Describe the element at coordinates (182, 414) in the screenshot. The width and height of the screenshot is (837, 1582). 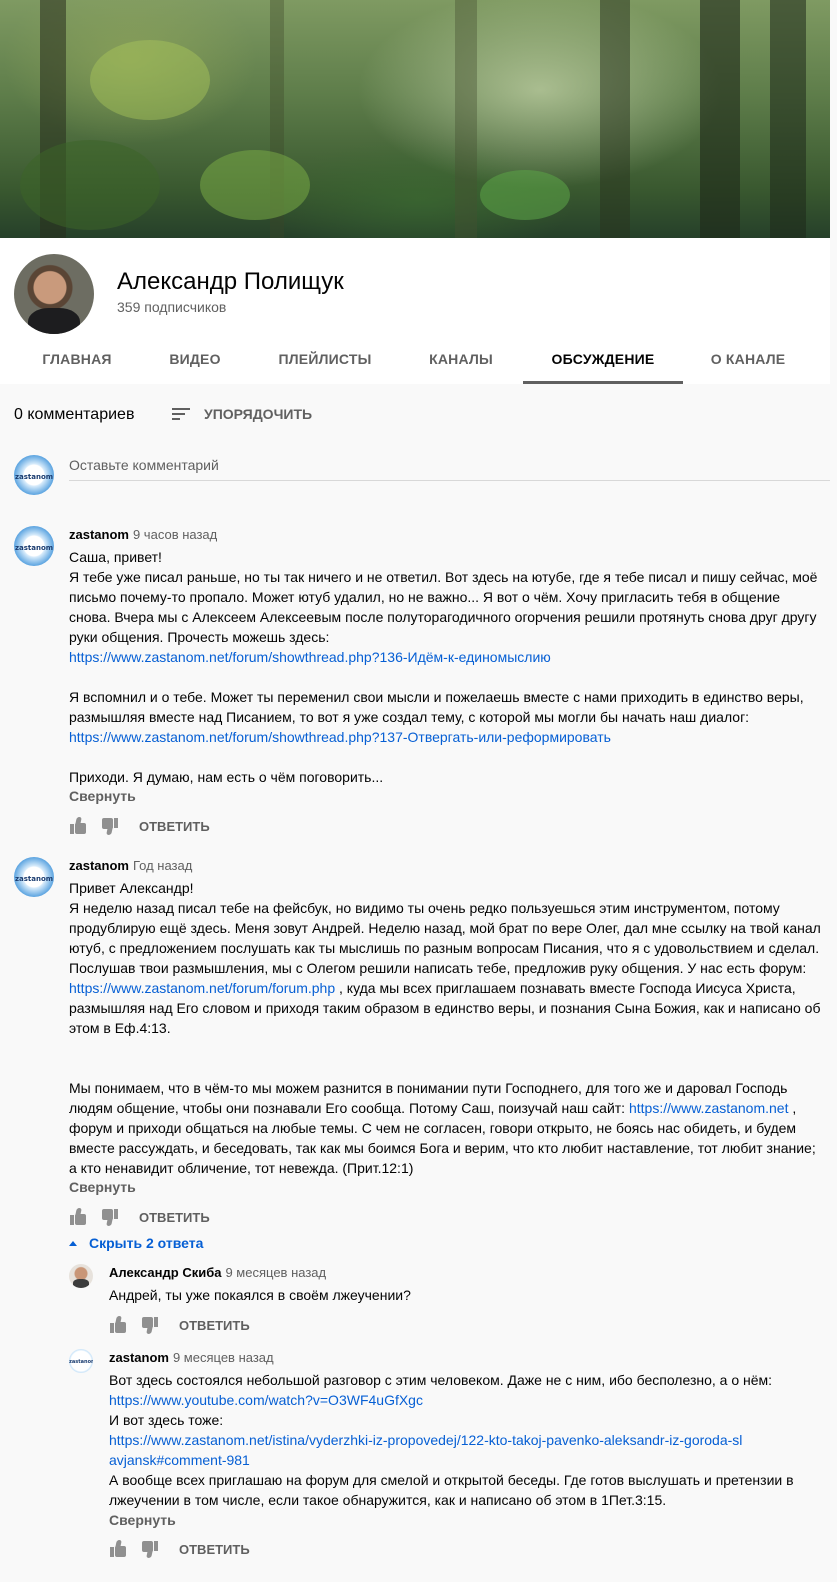
I see `sort-icon` at that location.